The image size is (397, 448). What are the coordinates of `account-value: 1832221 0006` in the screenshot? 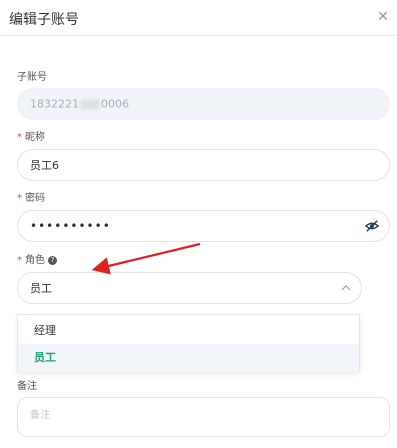 It's located at (79, 104).